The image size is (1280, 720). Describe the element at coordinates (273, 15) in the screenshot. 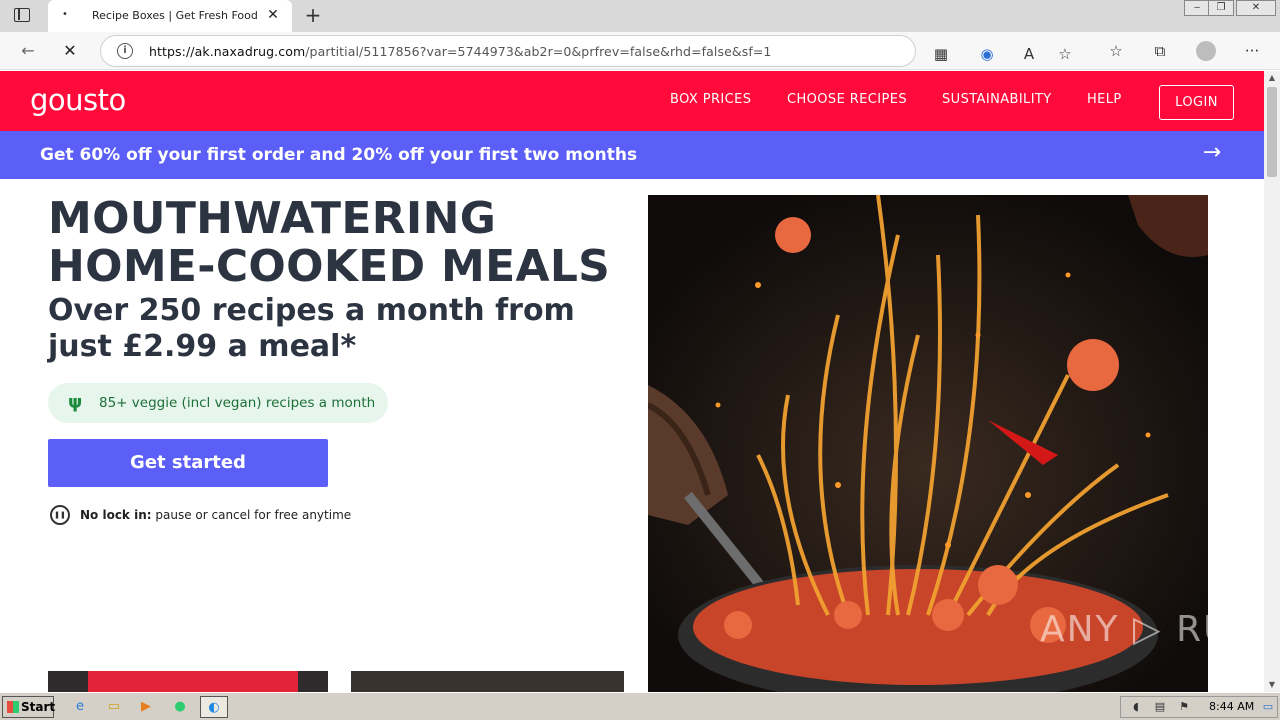

I see `close-tab-icon: ✕` at that location.